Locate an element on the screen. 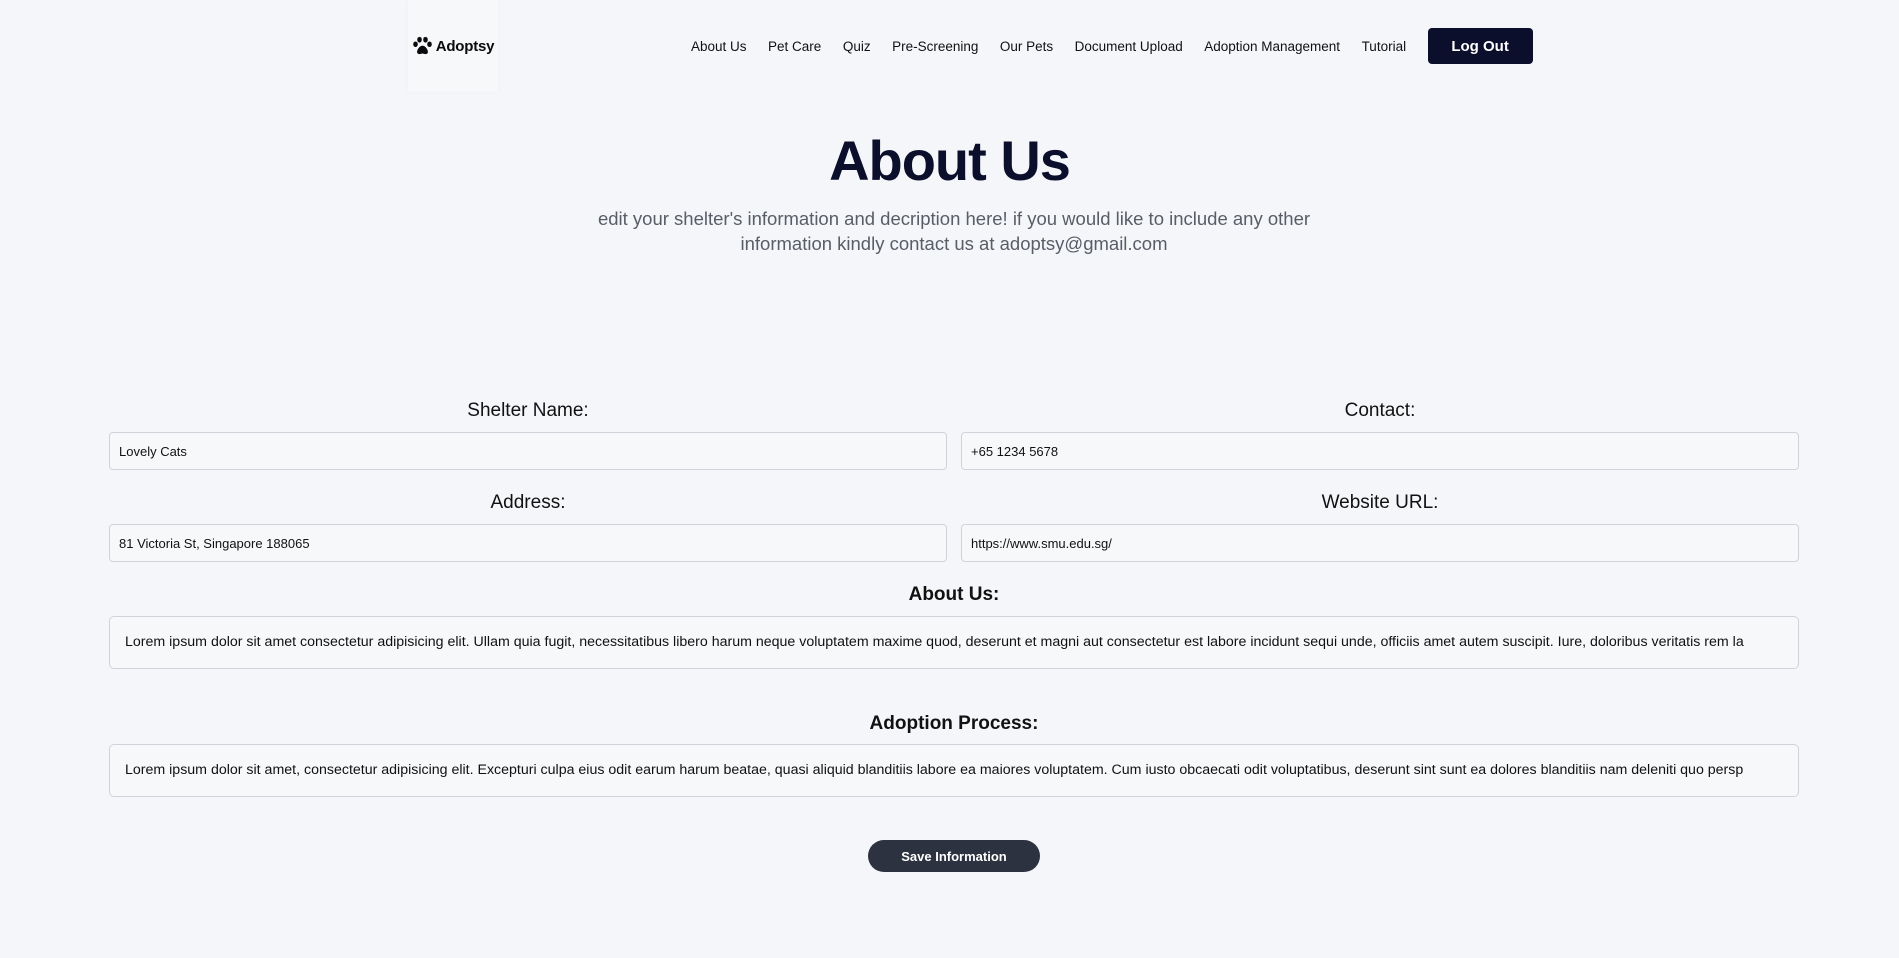 This screenshot has width=1899, height=958. nav-link-about-us: About Us is located at coordinates (719, 46).